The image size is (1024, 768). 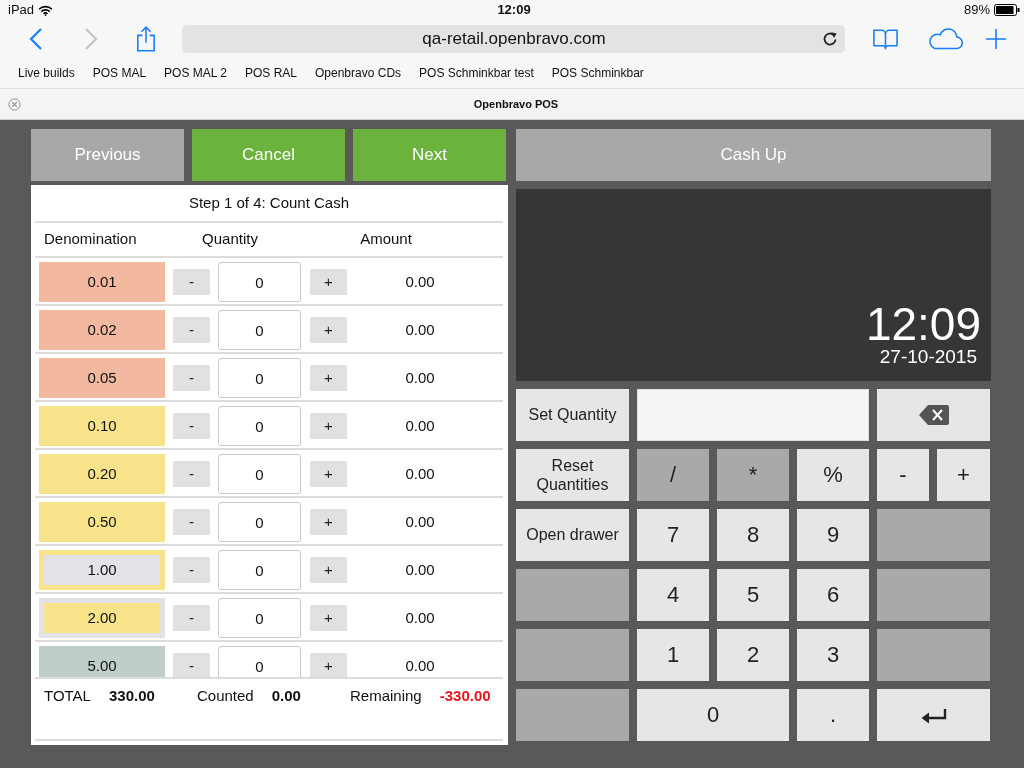 What do you see at coordinates (230, 239) in the screenshot?
I see `column-header: Quantity` at bounding box center [230, 239].